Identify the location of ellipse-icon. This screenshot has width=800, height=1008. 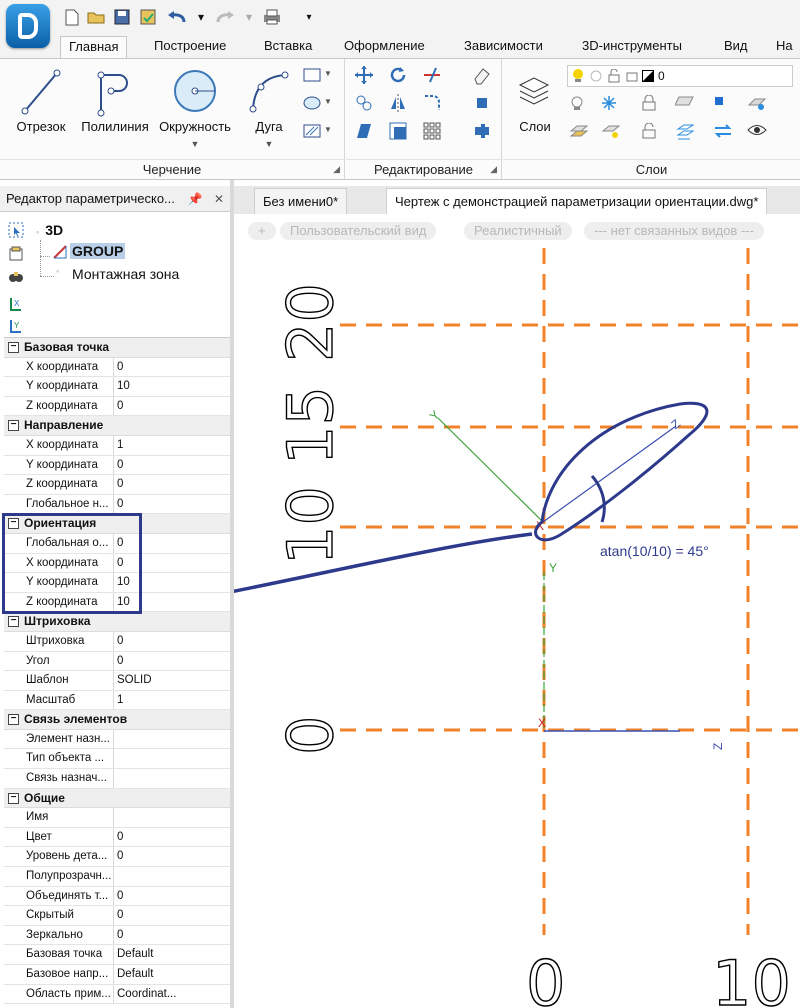
(312, 105).